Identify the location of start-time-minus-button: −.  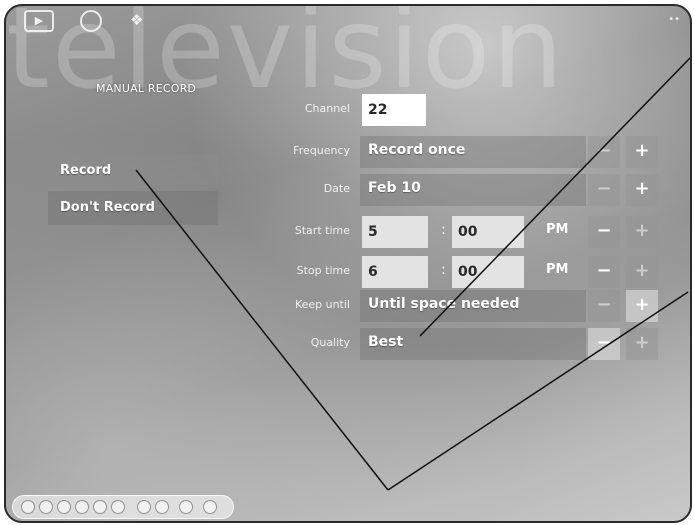
(604, 232).